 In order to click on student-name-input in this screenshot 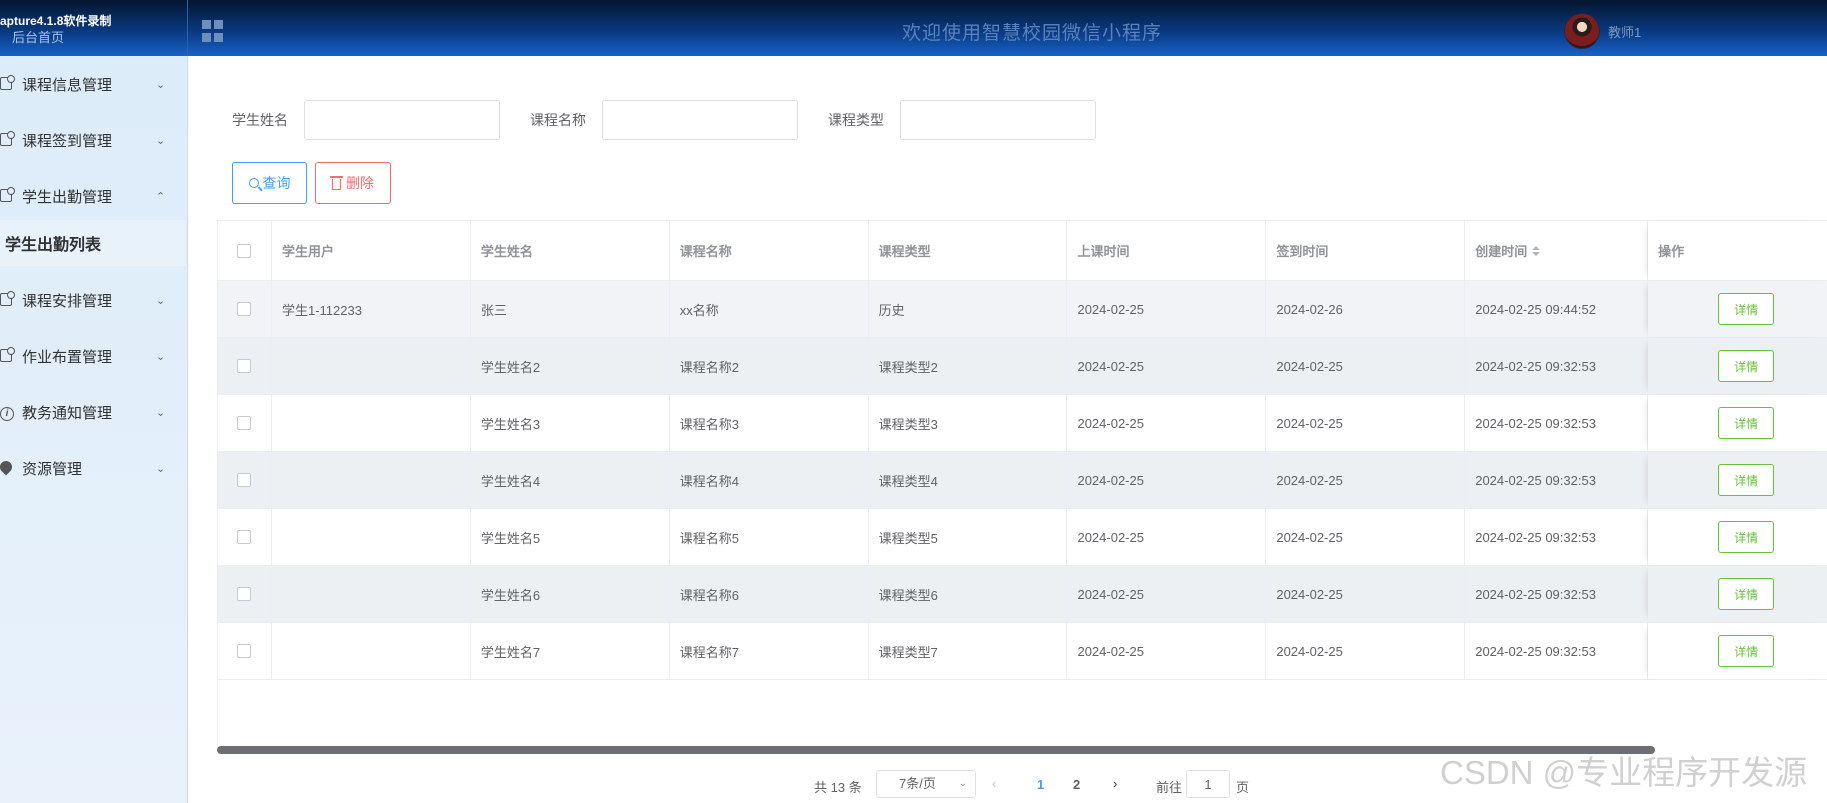, I will do `click(402, 120)`.